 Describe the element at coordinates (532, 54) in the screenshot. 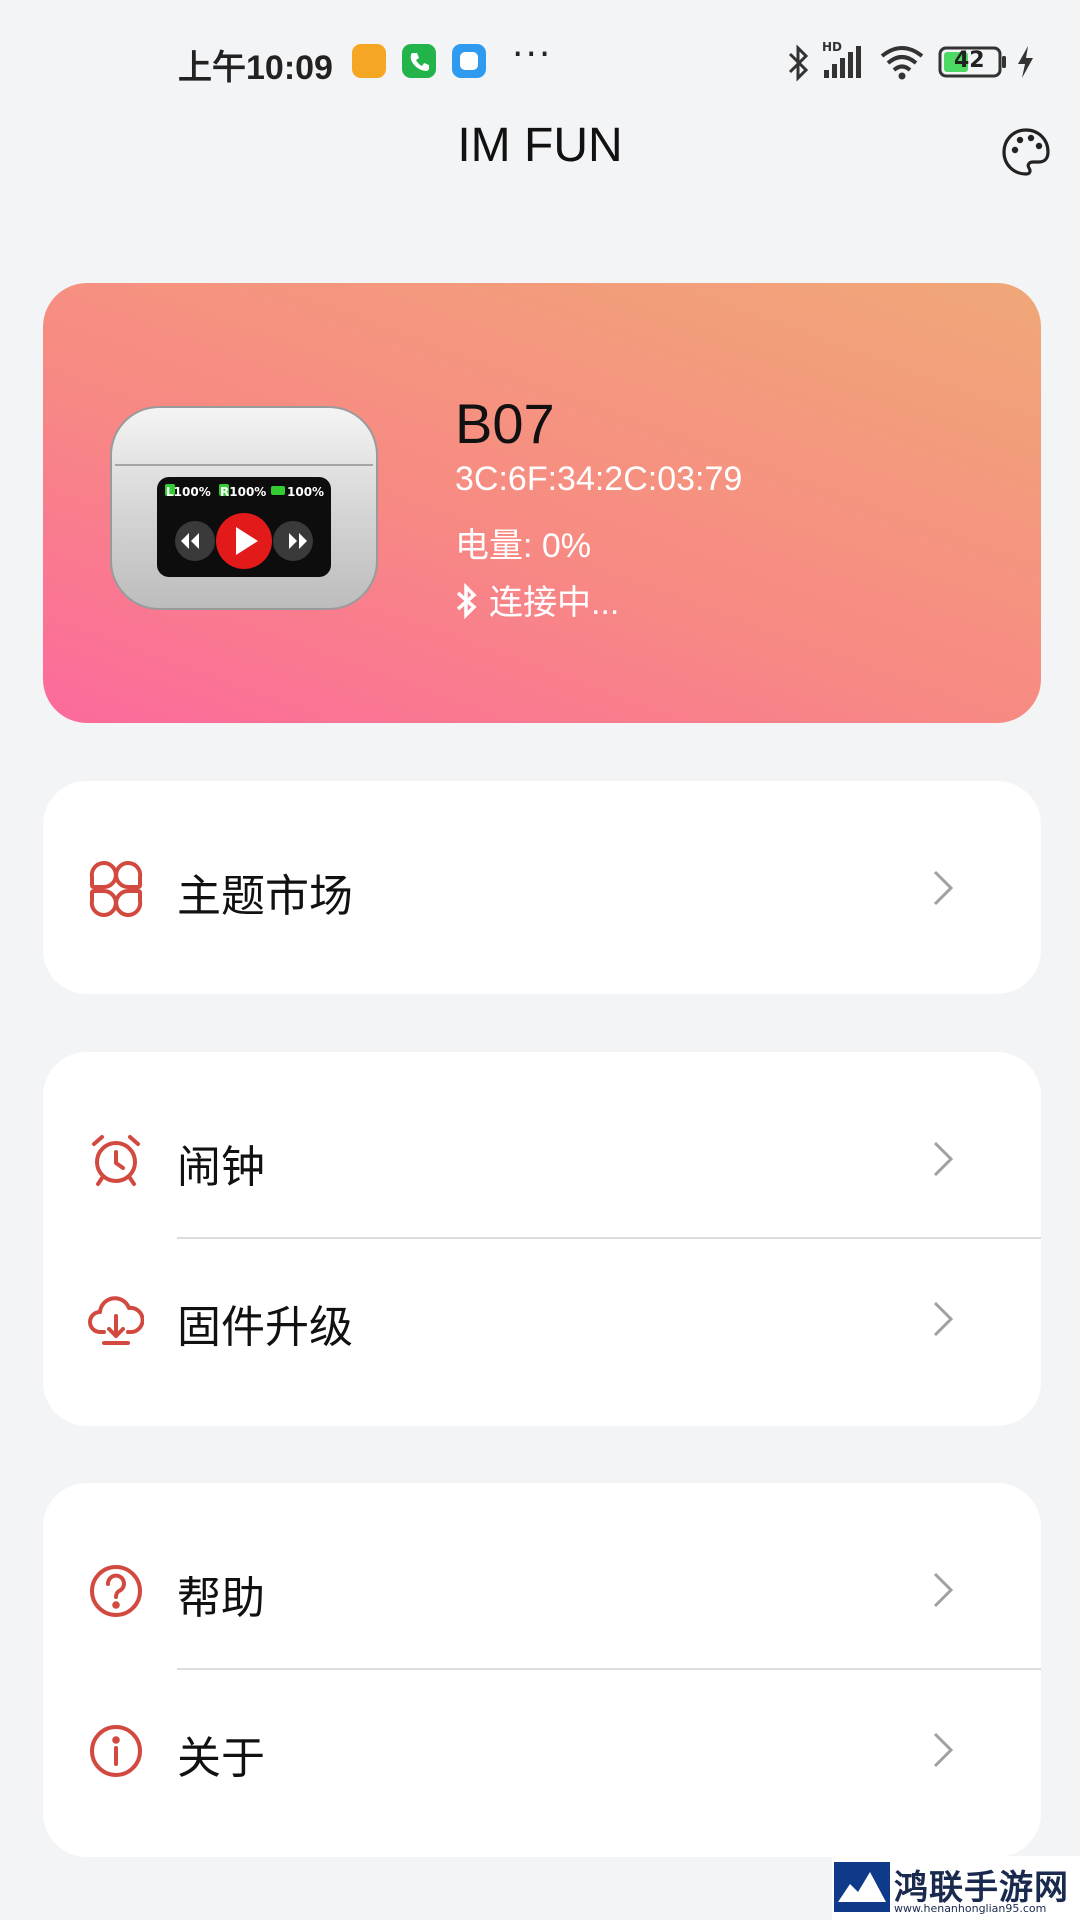

I see `more-notifications-indicator: ···` at that location.